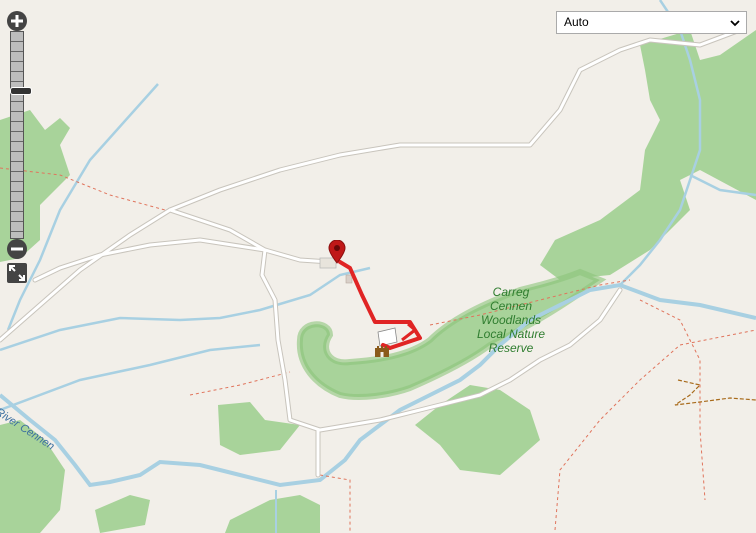 This screenshot has width=756, height=533. I want to click on reserve-label-line: Reserve, so click(511, 348).